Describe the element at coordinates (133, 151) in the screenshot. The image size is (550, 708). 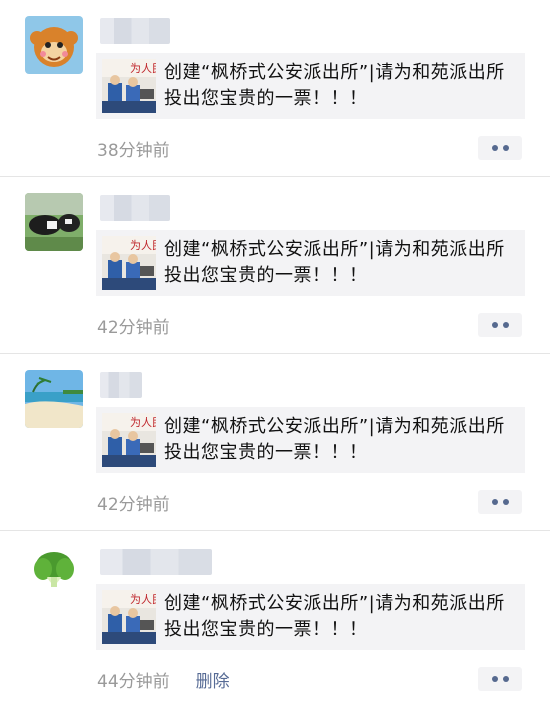
I see `post-time: 38分钟前` at that location.